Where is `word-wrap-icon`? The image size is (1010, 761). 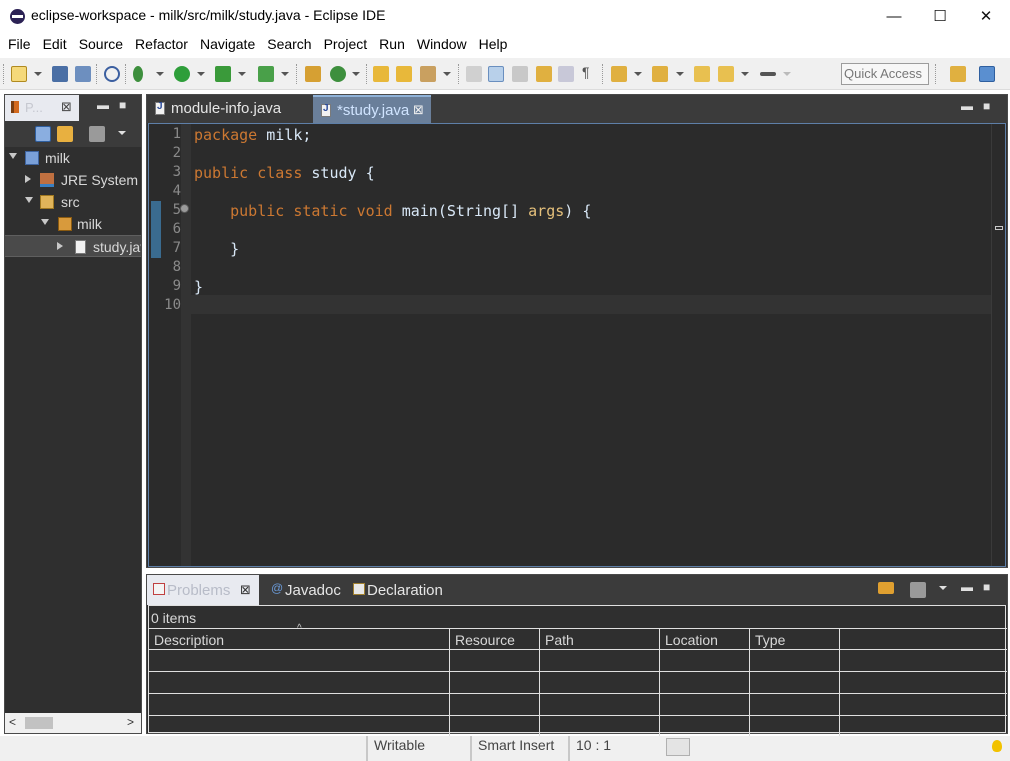
word-wrap-icon is located at coordinates (544, 74).